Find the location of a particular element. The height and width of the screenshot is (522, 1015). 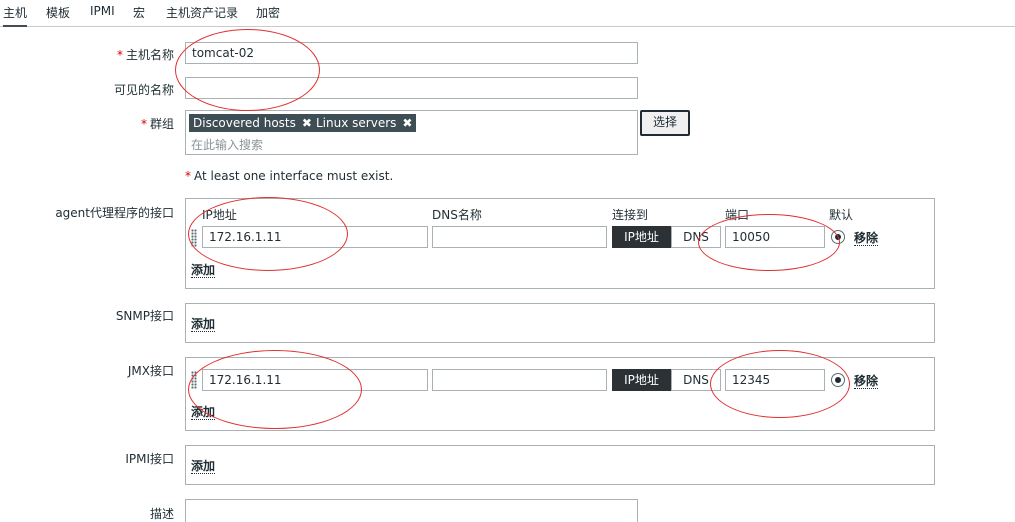

jmx-port-input: 12345 is located at coordinates (775, 380).